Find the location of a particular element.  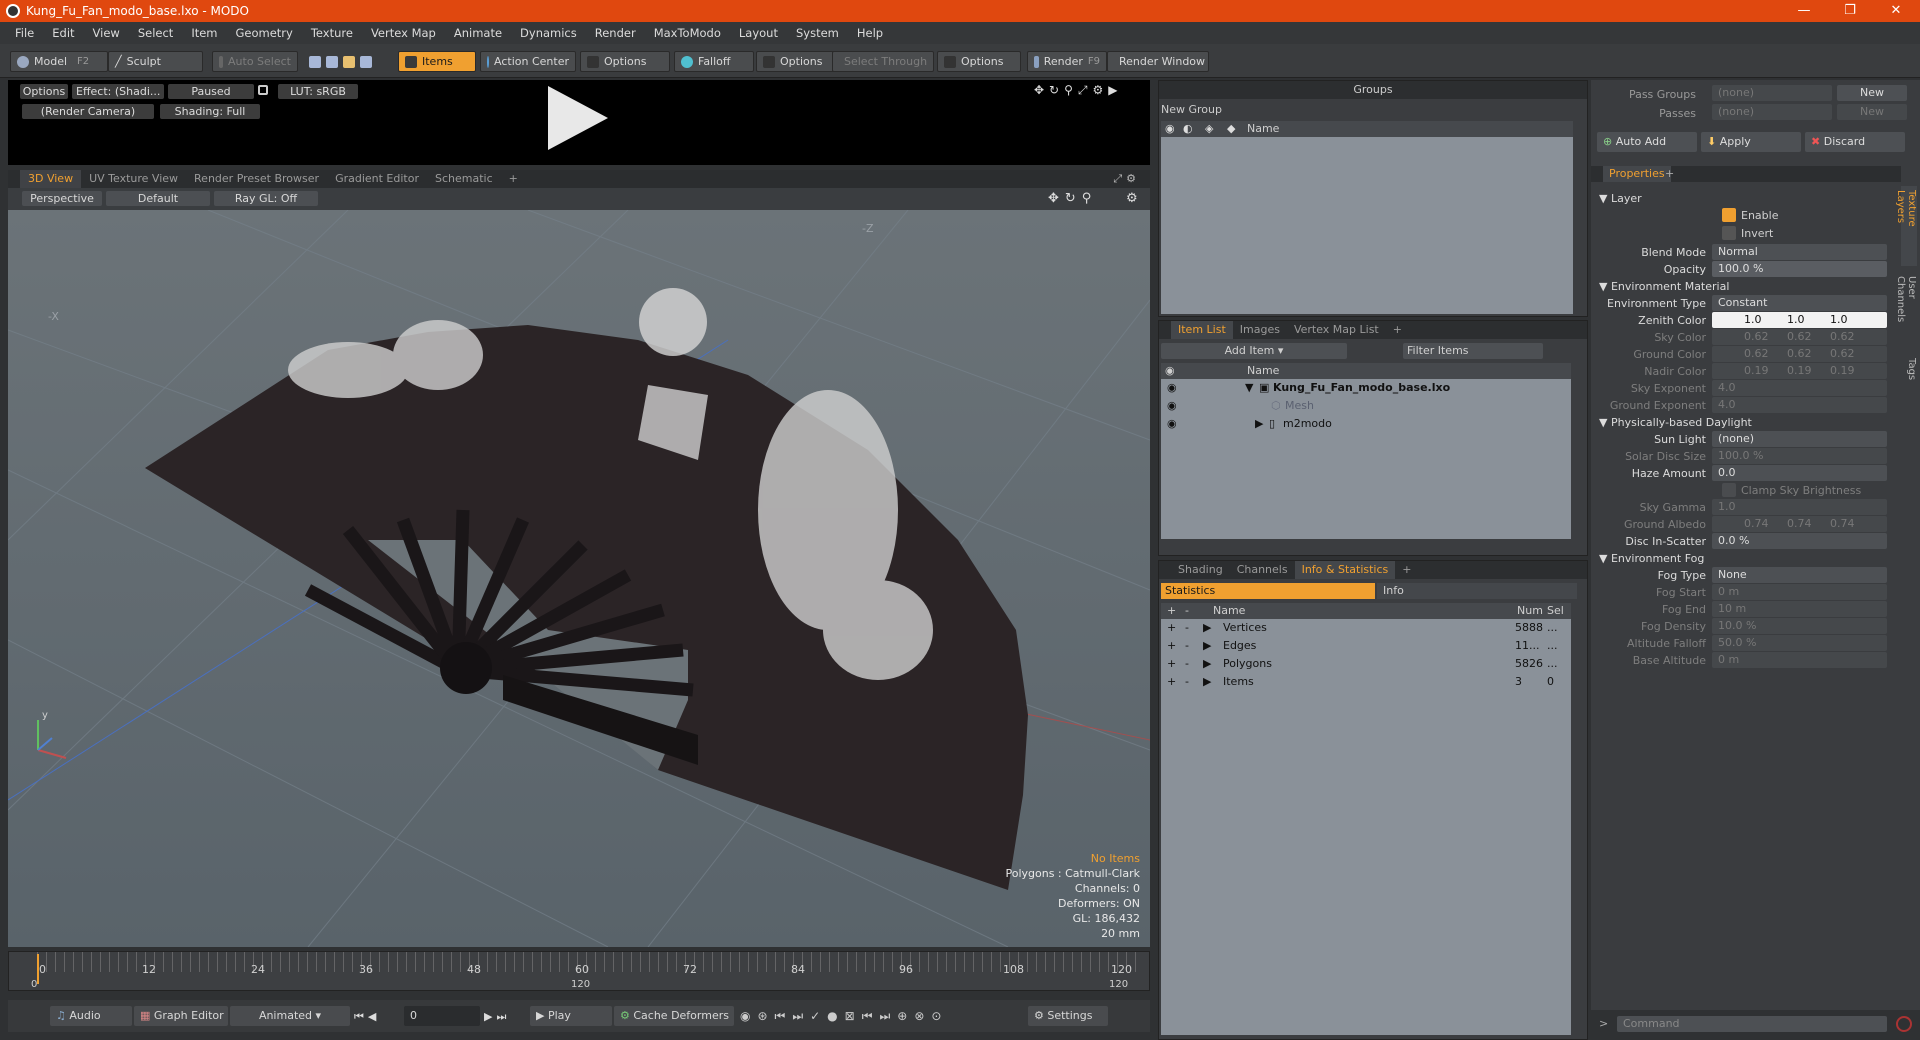

viewport-tab-icons: ⤢⚙ is located at coordinates (1126, 179).